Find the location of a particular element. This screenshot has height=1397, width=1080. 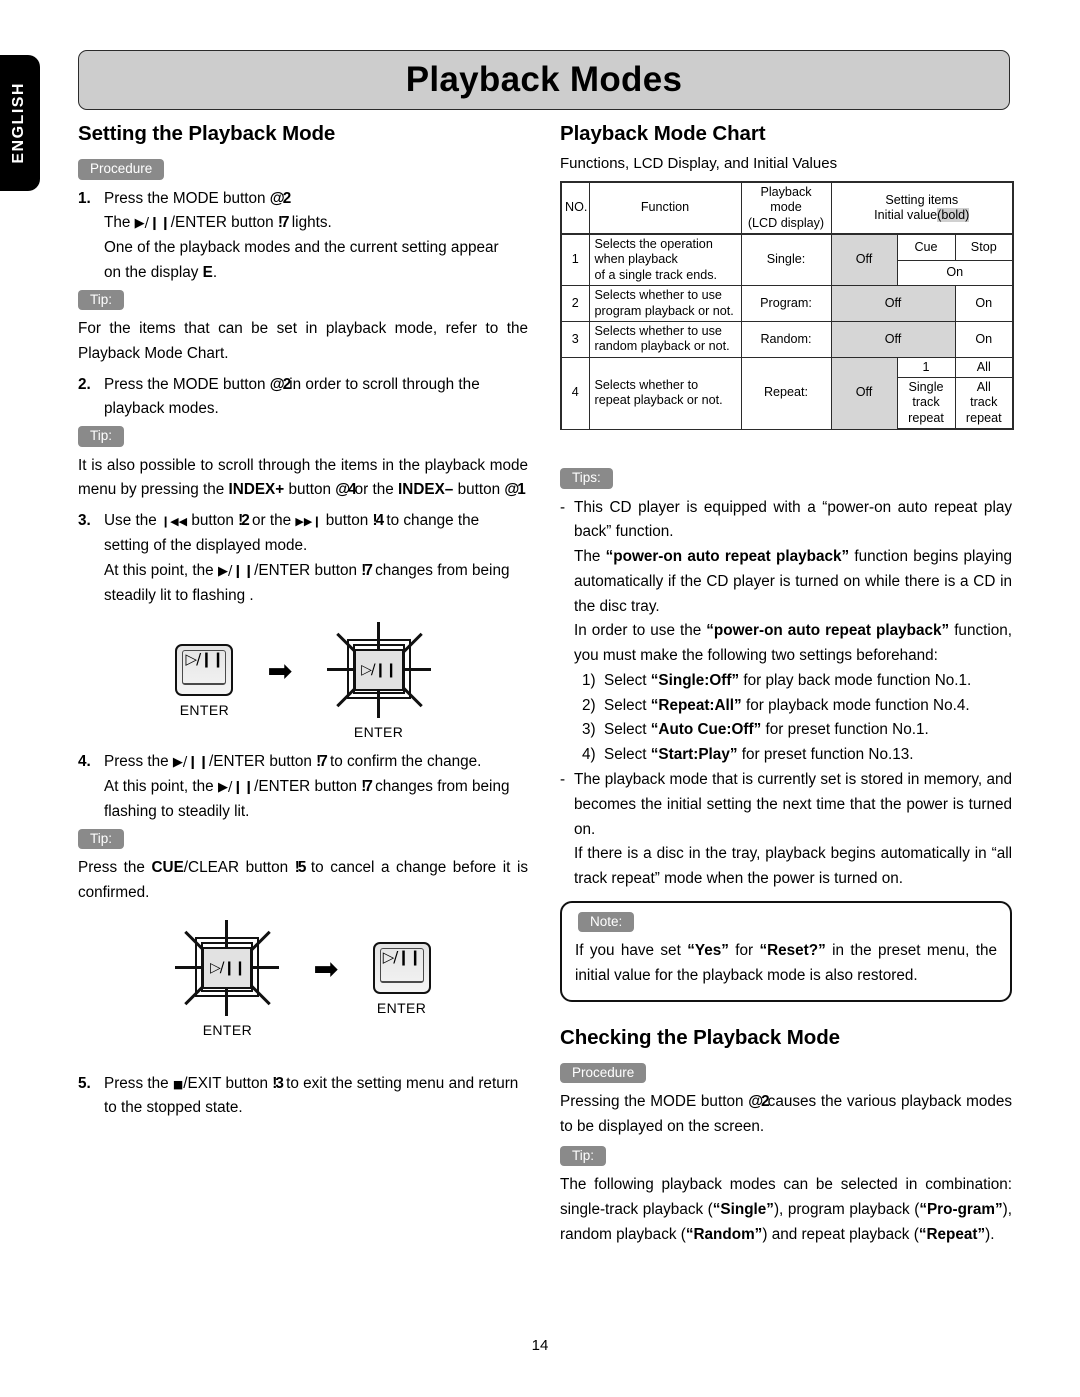

row-3-setting-on: On is located at coordinates (984, 339).